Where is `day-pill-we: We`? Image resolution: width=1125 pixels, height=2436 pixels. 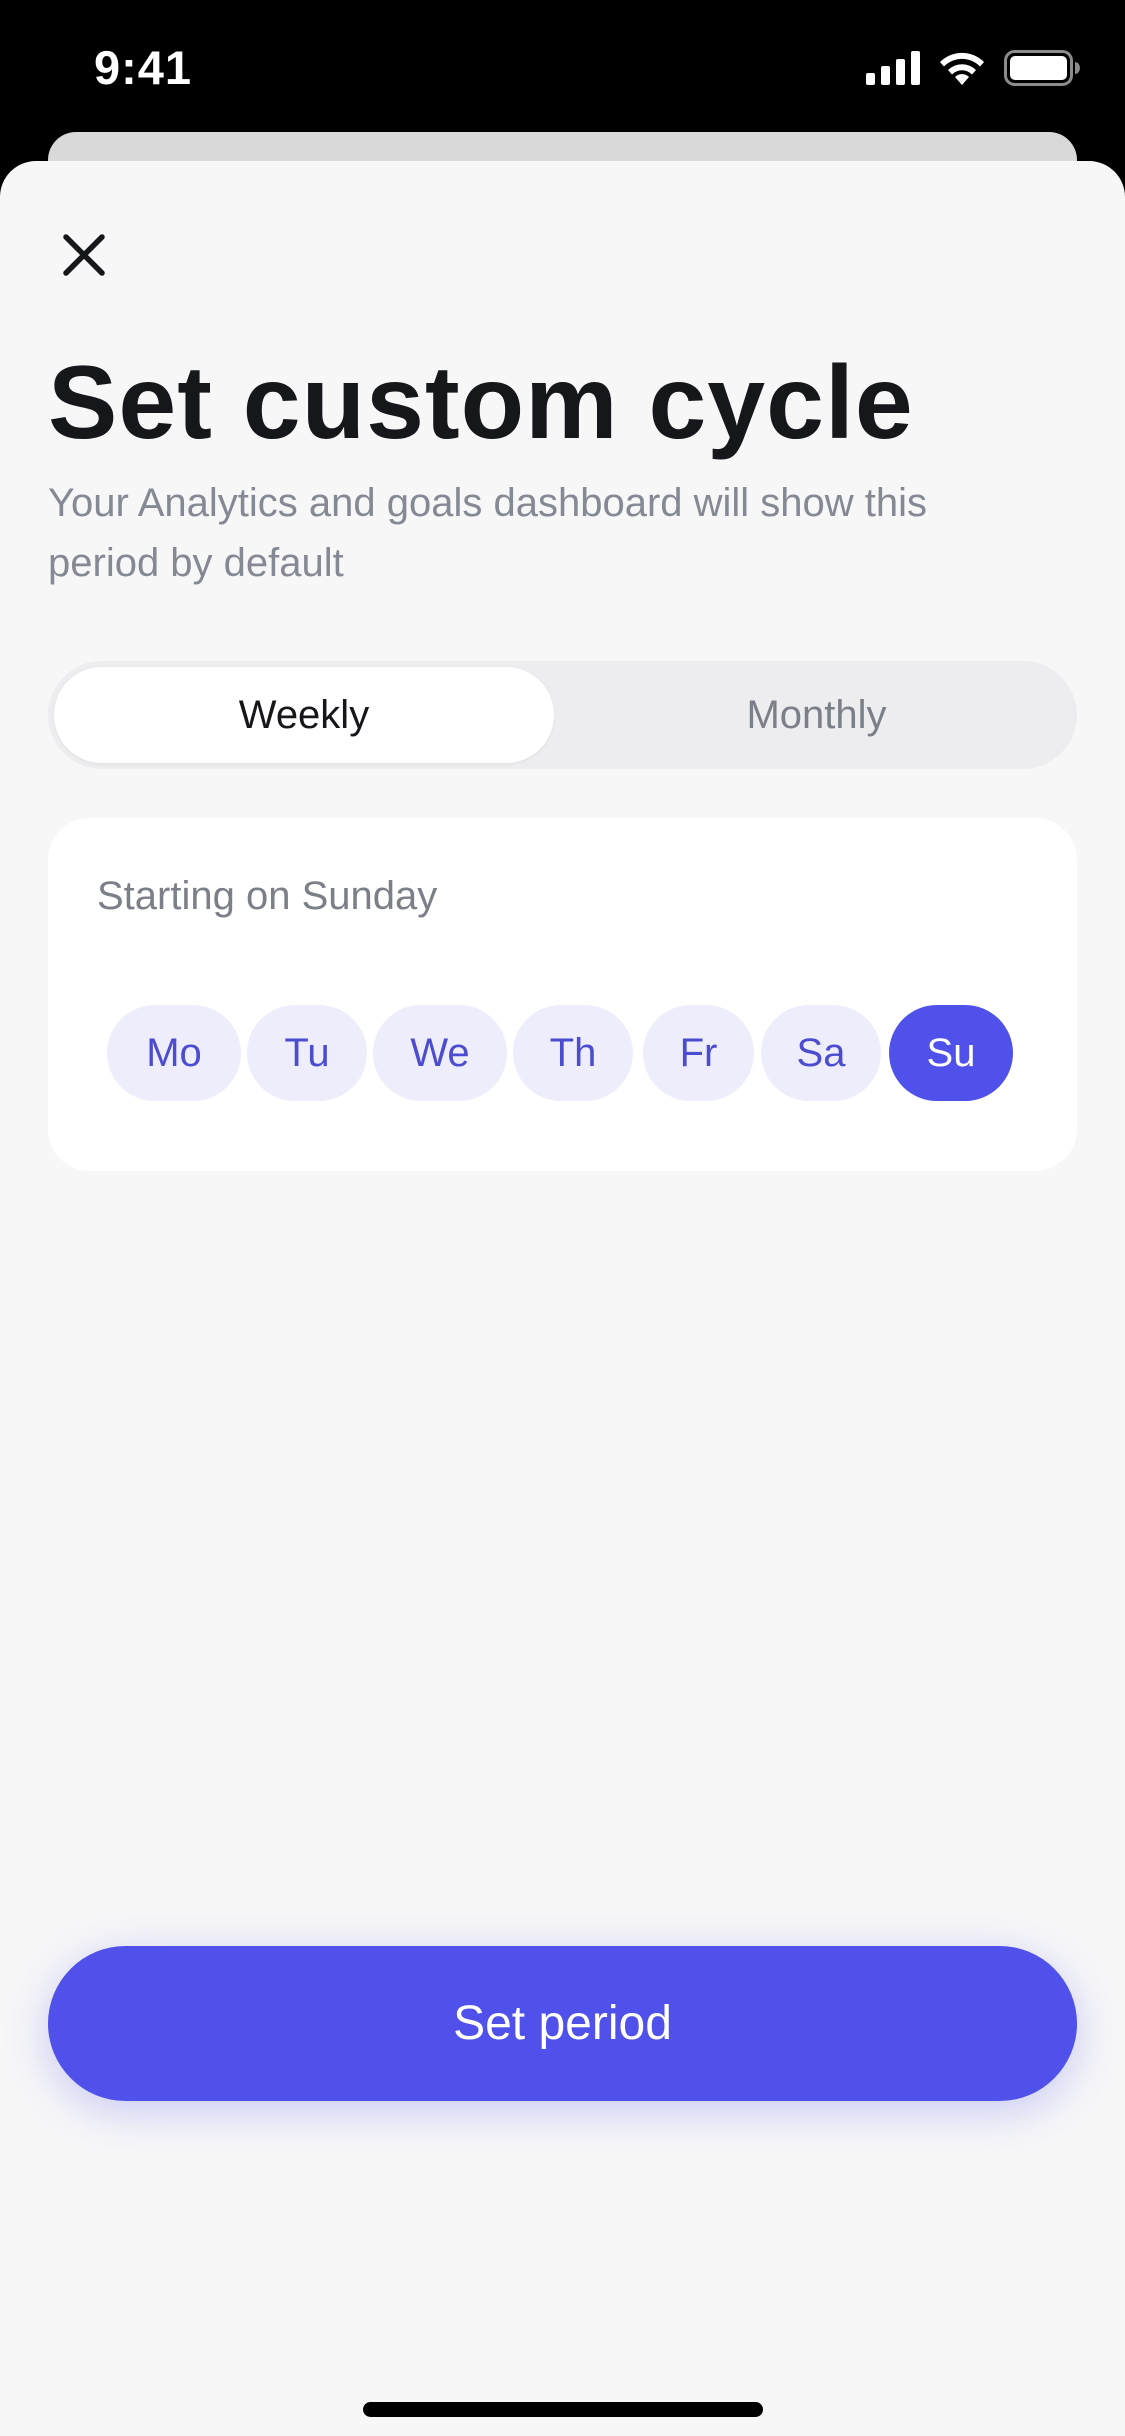 day-pill-we: We is located at coordinates (440, 1053).